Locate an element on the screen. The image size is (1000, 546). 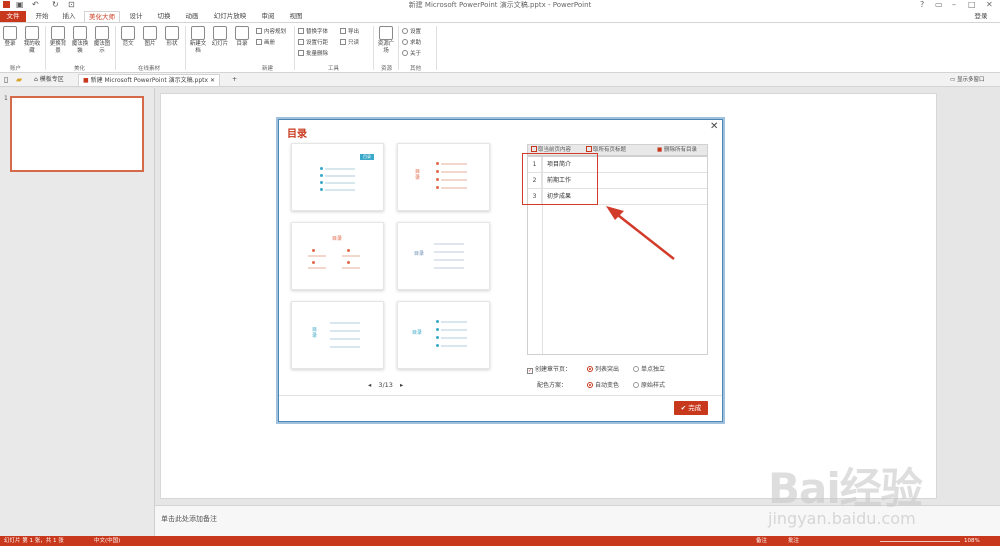
zoom-slider is located at coordinates (920, 541).